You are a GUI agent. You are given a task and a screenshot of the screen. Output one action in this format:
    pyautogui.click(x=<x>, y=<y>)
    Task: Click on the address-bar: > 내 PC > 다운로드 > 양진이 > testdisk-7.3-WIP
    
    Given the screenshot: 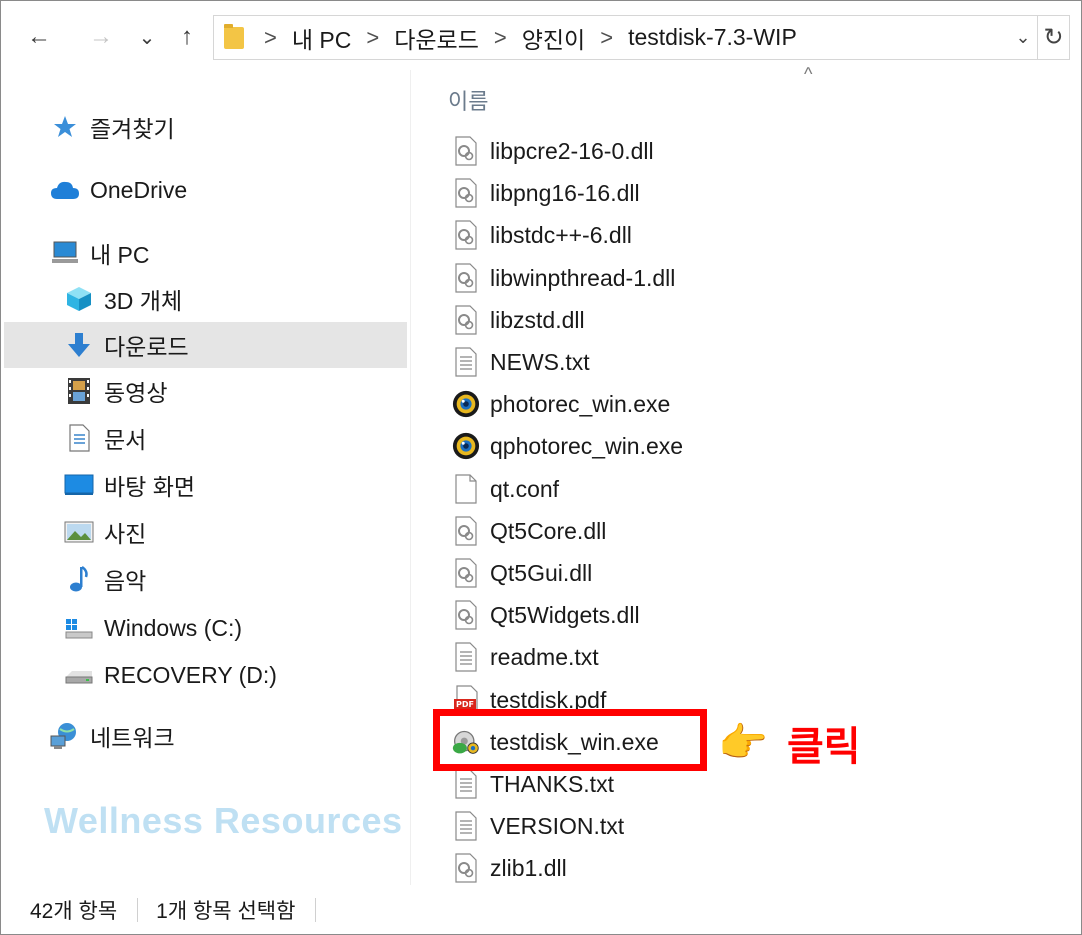 What is the action you would take?
    pyautogui.click(x=625, y=37)
    